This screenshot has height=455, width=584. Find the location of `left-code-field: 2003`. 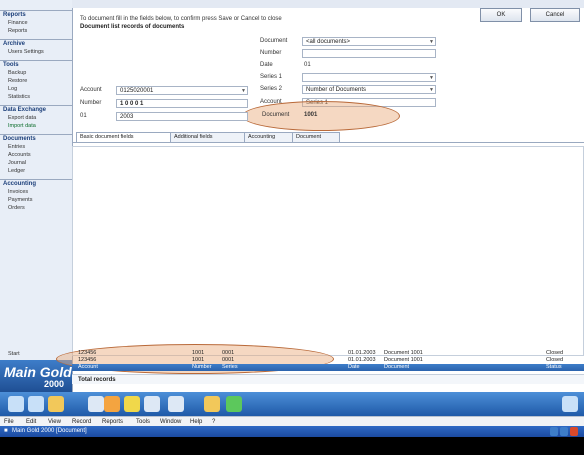

left-code-field: 2003 is located at coordinates (182, 116).